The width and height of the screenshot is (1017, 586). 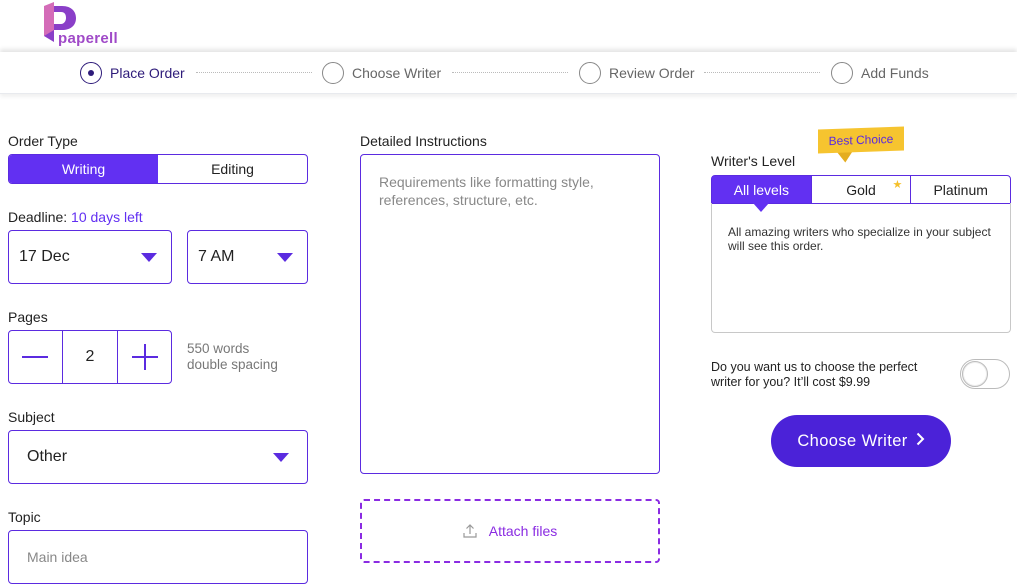 What do you see at coordinates (218, 348) in the screenshot?
I see `word-count: 550 words` at bounding box center [218, 348].